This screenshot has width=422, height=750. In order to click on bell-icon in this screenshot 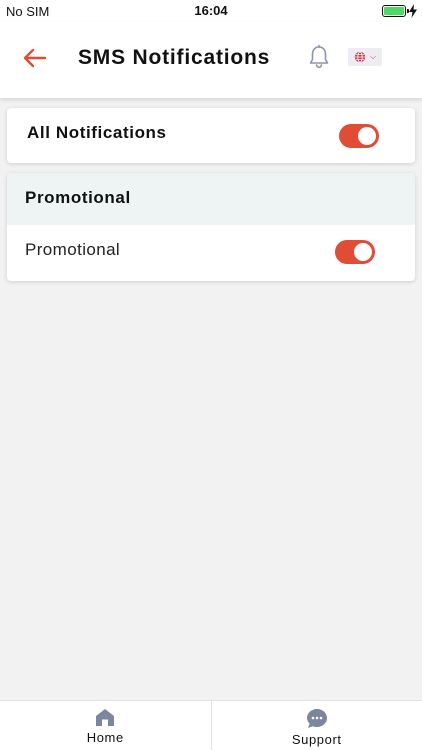, I will do `click(319, 56)`.